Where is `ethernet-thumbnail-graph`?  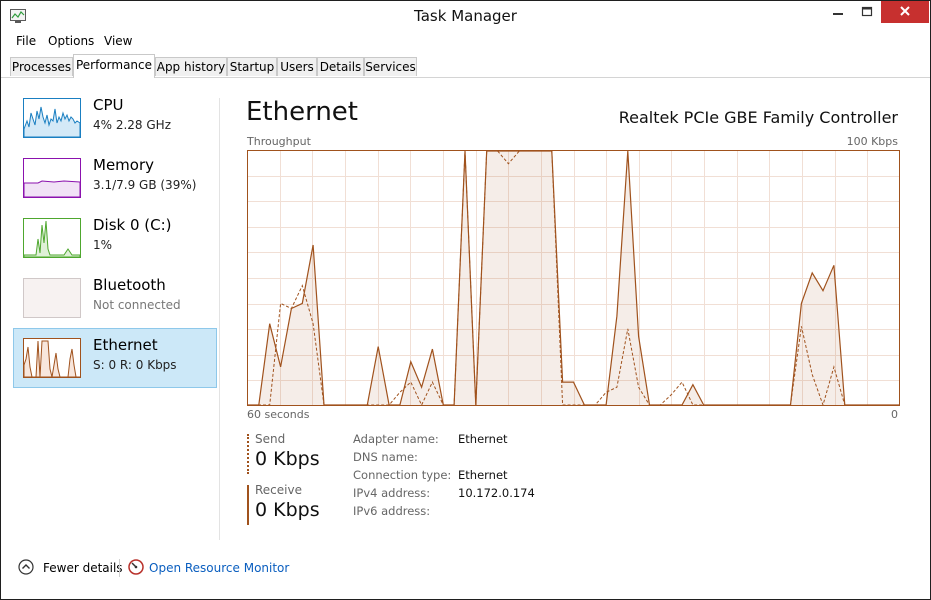 ethernet-thumbnail-graph is located at coordinates (52, 358).